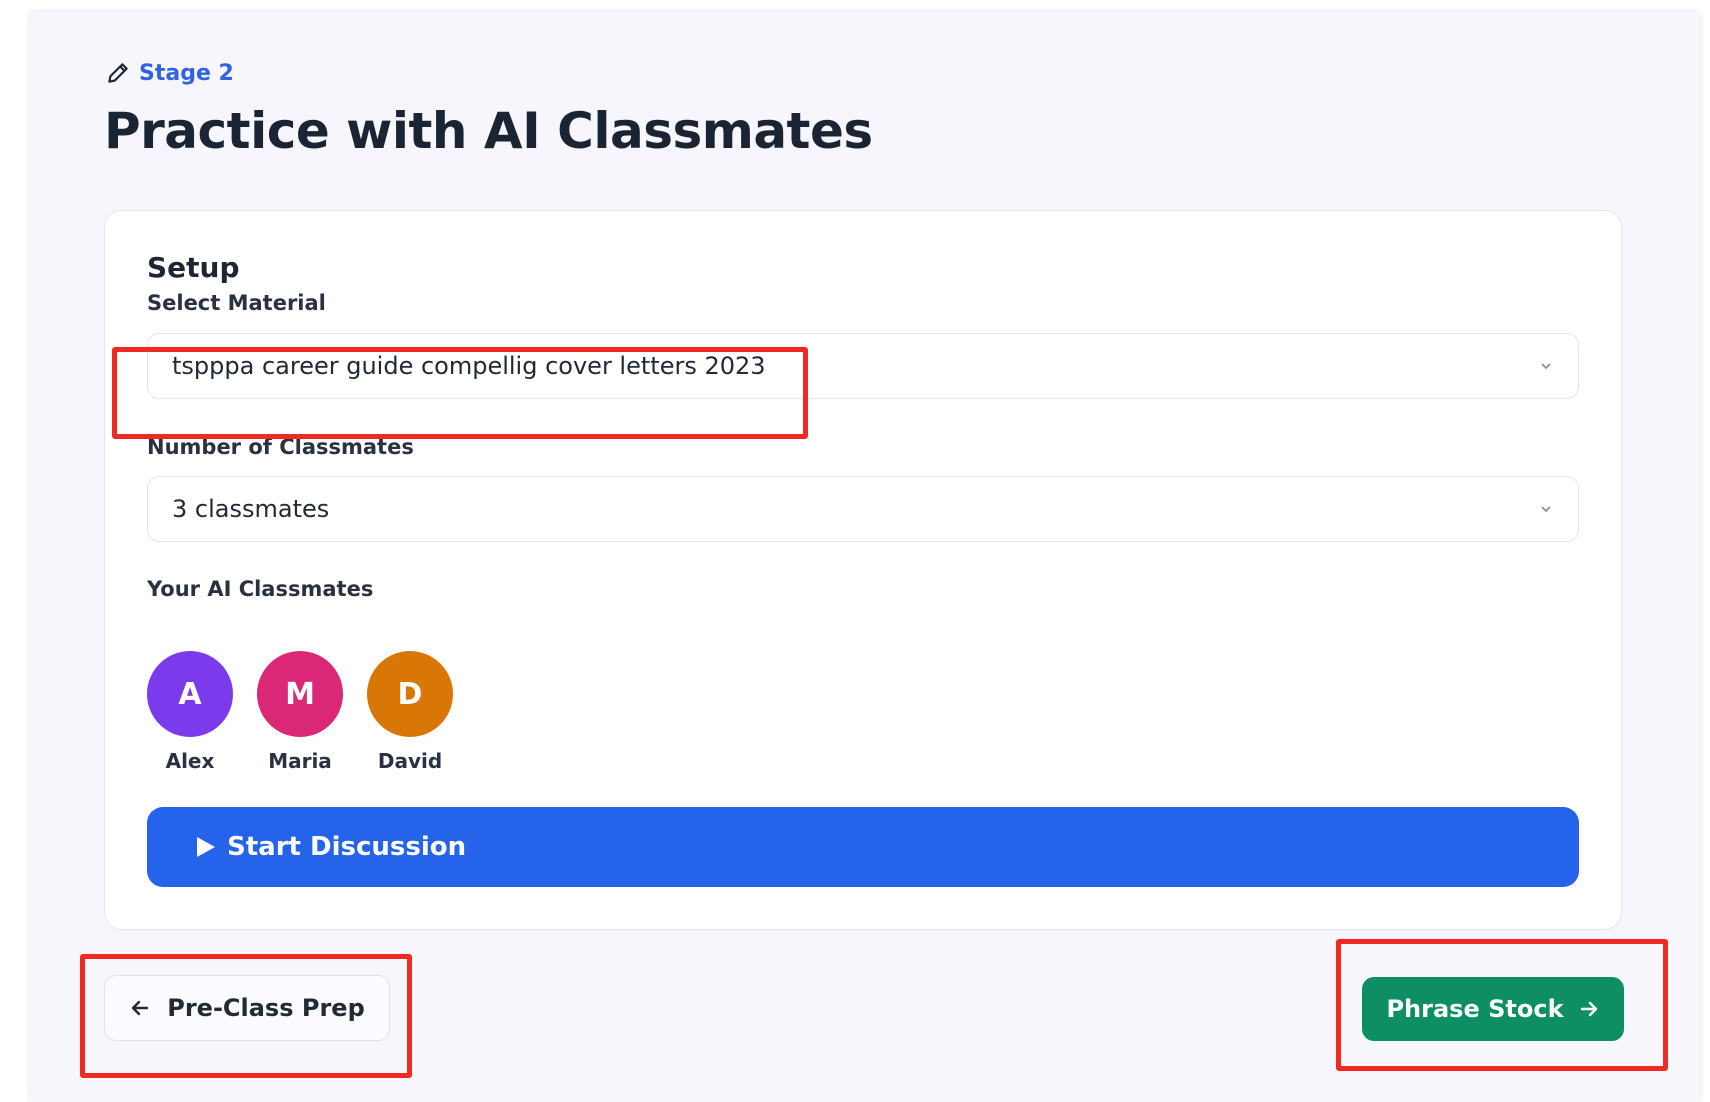 The height and width of the screenshot is (1102, 1710). What do you see at coordinates (488, 131) in the screenshot?
I see `page-title: Practice with AI Classmates` at bounding box center [488, 131].